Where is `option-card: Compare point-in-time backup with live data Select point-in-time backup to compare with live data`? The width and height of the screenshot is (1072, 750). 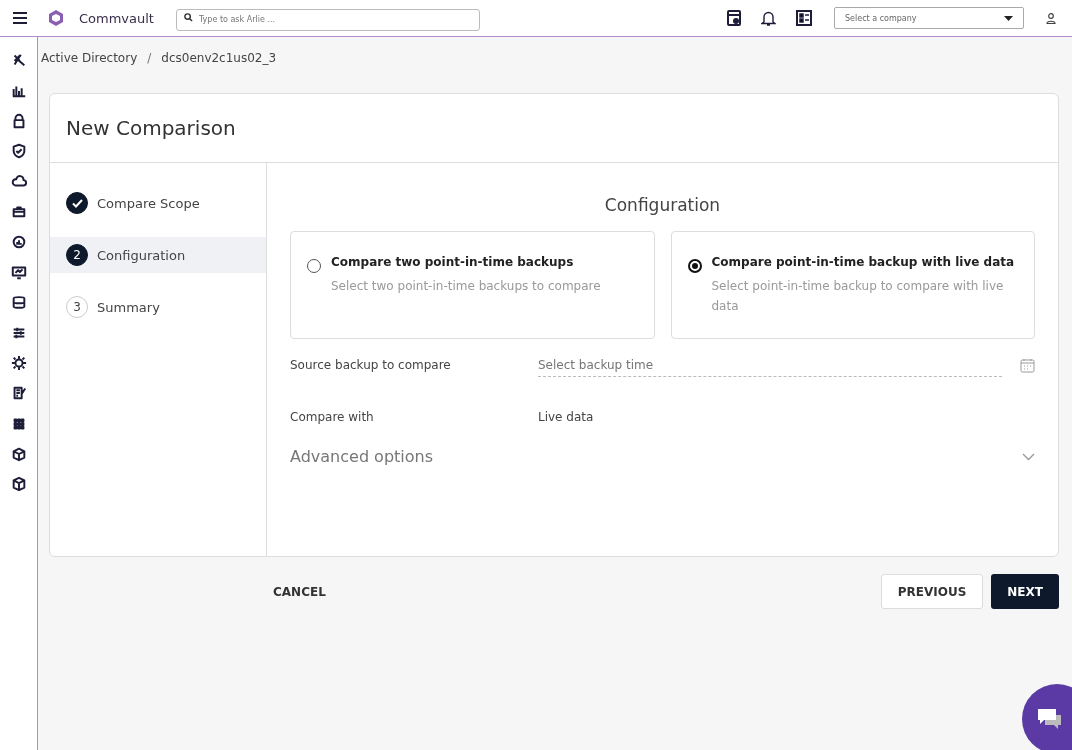
option-card: Compare point-in-time backup with live data Select point-in-time backup to compare with live data is located at coordinates (852, 285).